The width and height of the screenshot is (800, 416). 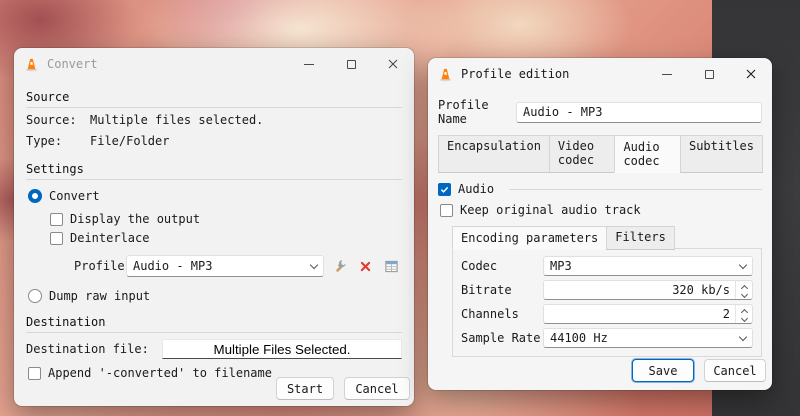 I want to click on profile-titlebar: Profile edition, so click(x=600, y=74).